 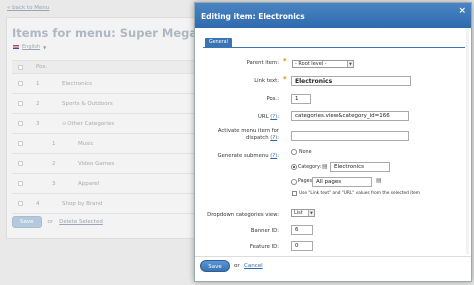 I want to click on banner-id-label: Banner ID:, so click(x=264, y=231).